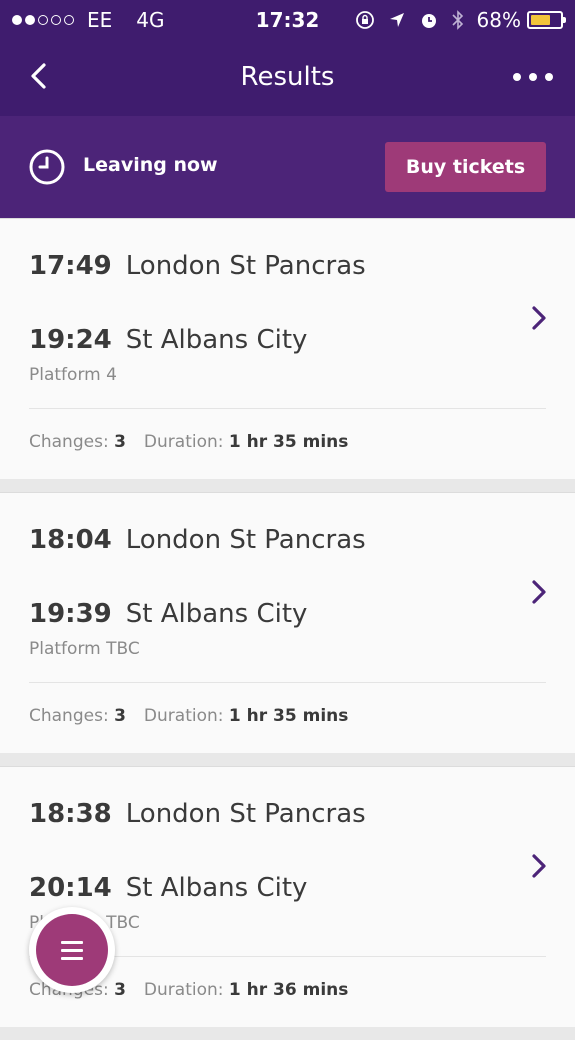  What do you see at coordinates (70, 814) in the screenshot?
I see `departure-time: 18:38` at bounding box center [70, 814].